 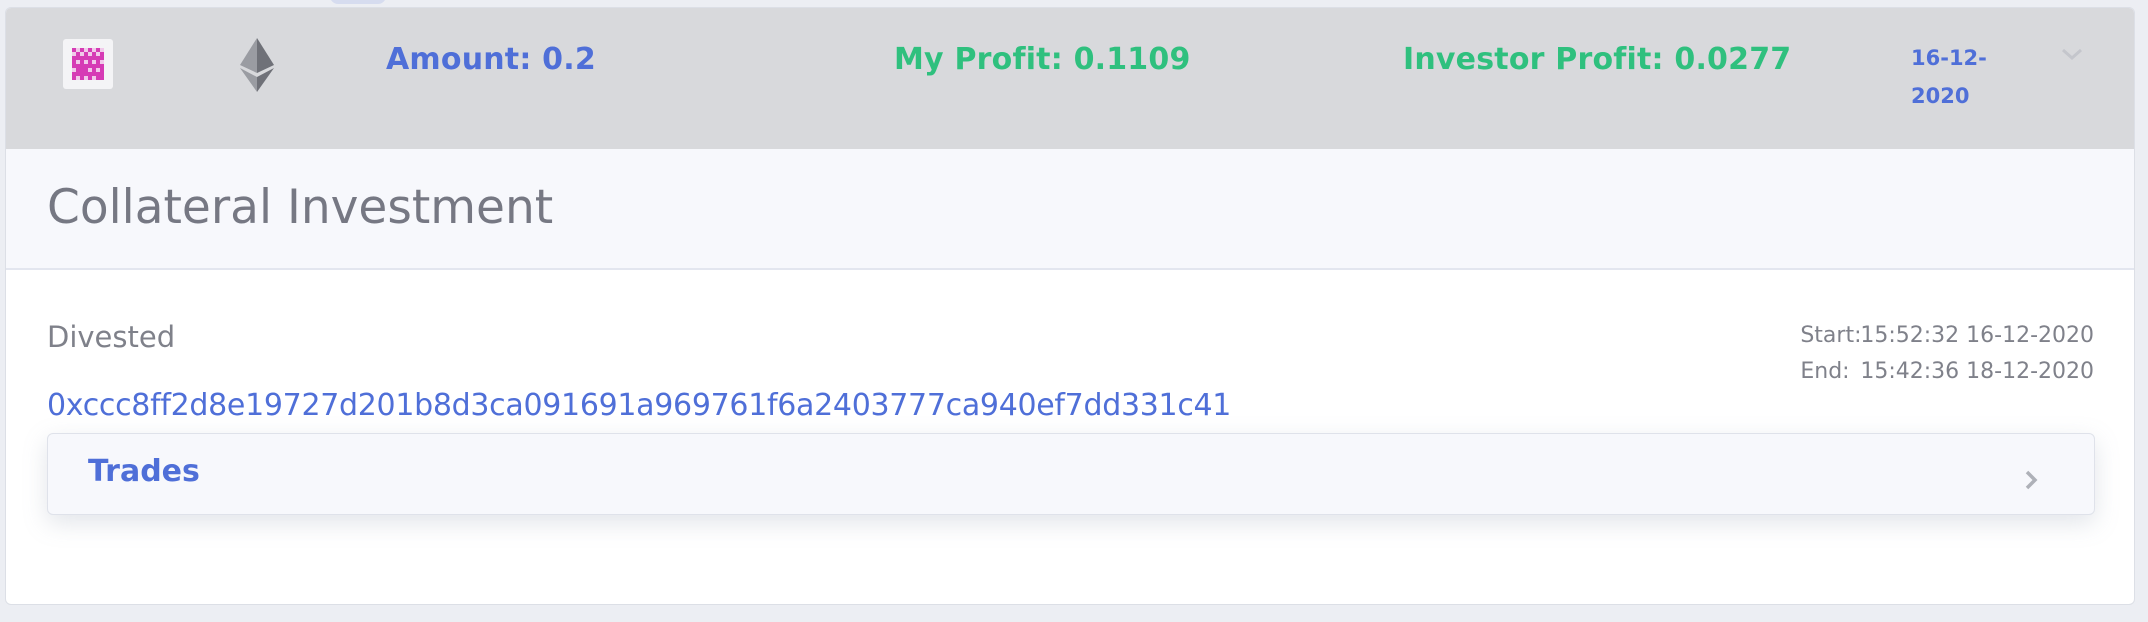 I want to click on chevron-down-icon, so click(x=2072, y=54).